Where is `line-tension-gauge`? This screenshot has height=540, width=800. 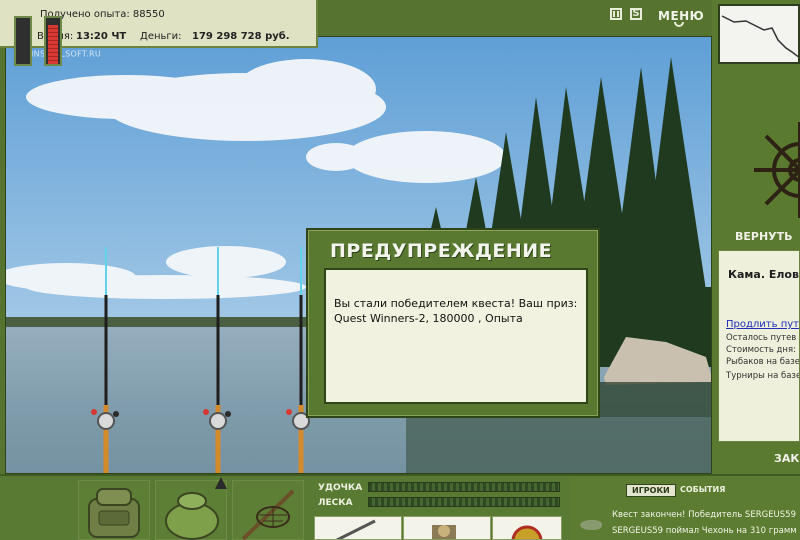
line-tension-gauge is located at coordinates (464, 502).